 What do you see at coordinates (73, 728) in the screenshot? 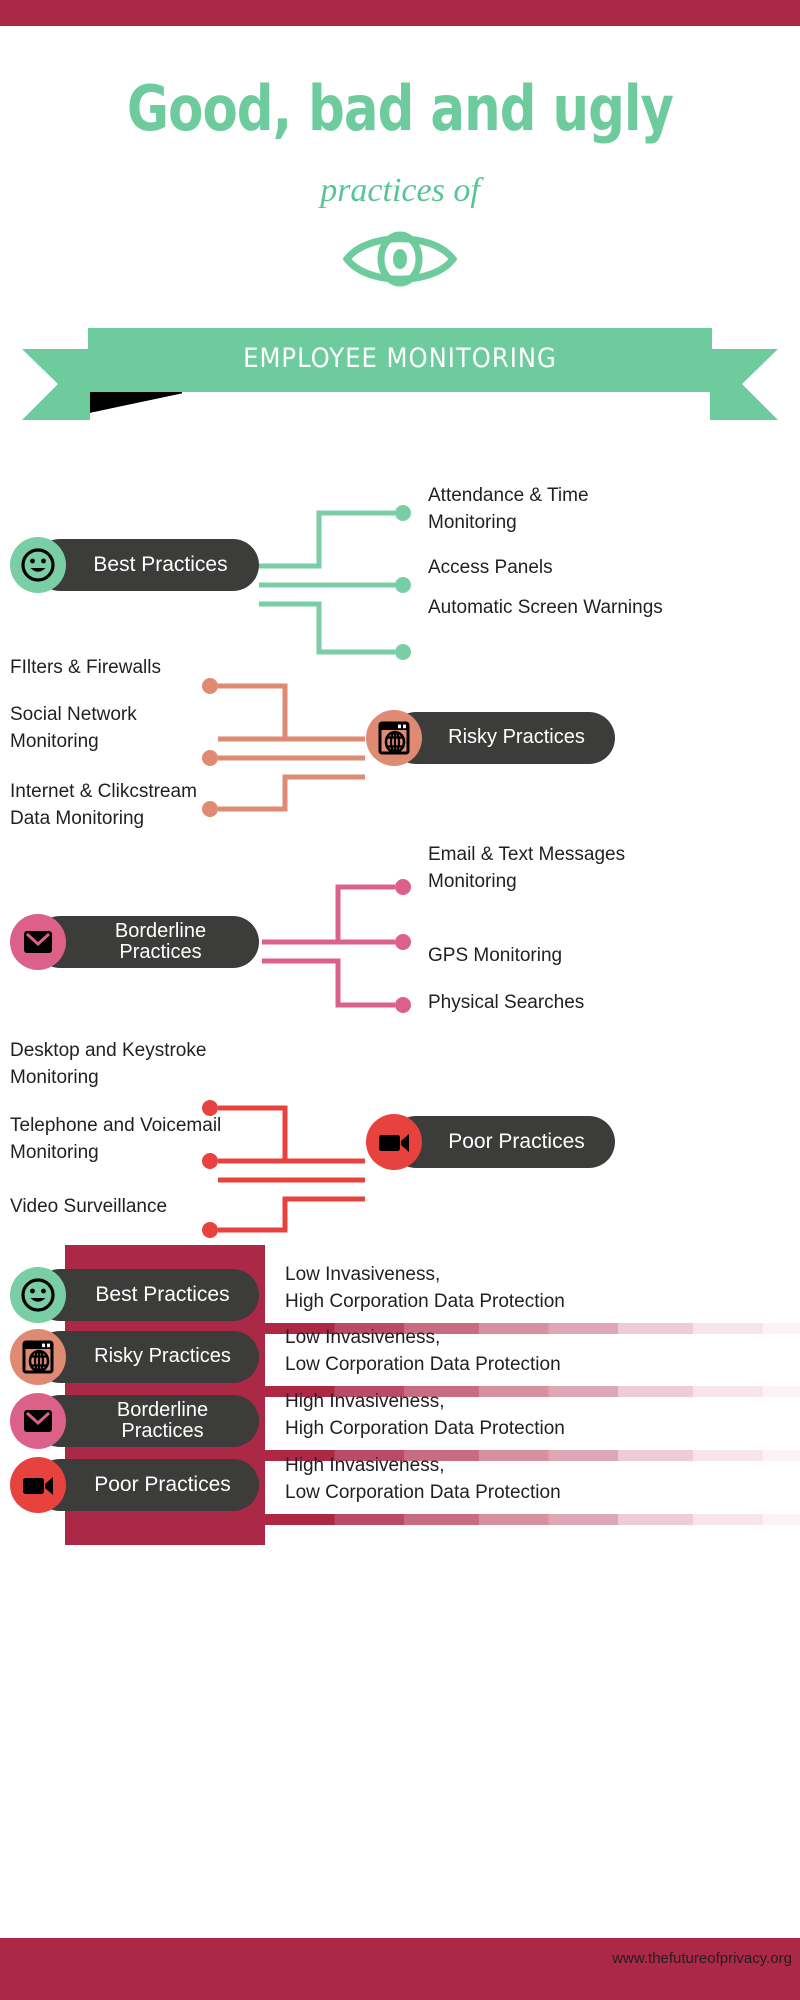
I see `node-label: Social Network Monitoring` at bounding box center [73, 728].